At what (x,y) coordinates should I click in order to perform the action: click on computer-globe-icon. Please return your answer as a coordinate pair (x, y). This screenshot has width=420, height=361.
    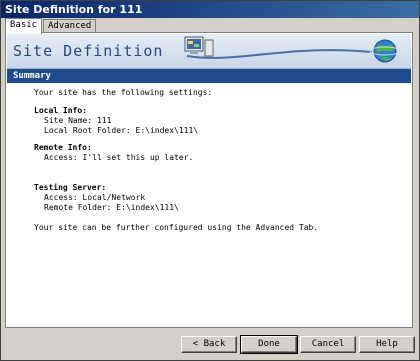
    Looking at the image, I should click on (292, 49).